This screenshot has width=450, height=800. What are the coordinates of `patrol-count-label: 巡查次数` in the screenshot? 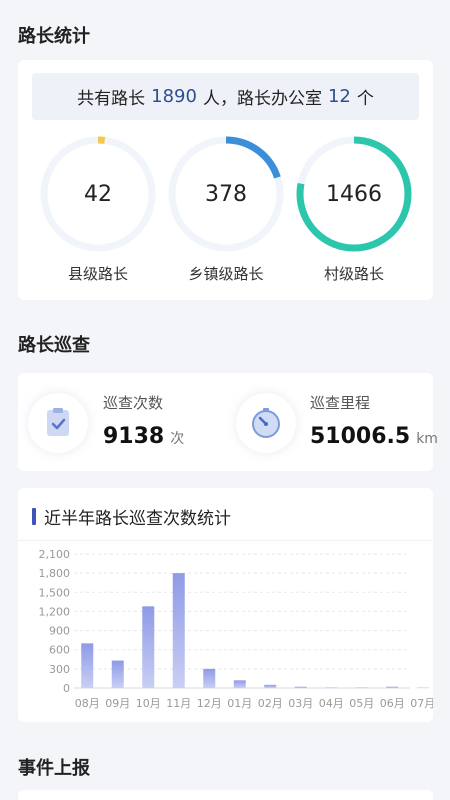 It's located at (133, 403).